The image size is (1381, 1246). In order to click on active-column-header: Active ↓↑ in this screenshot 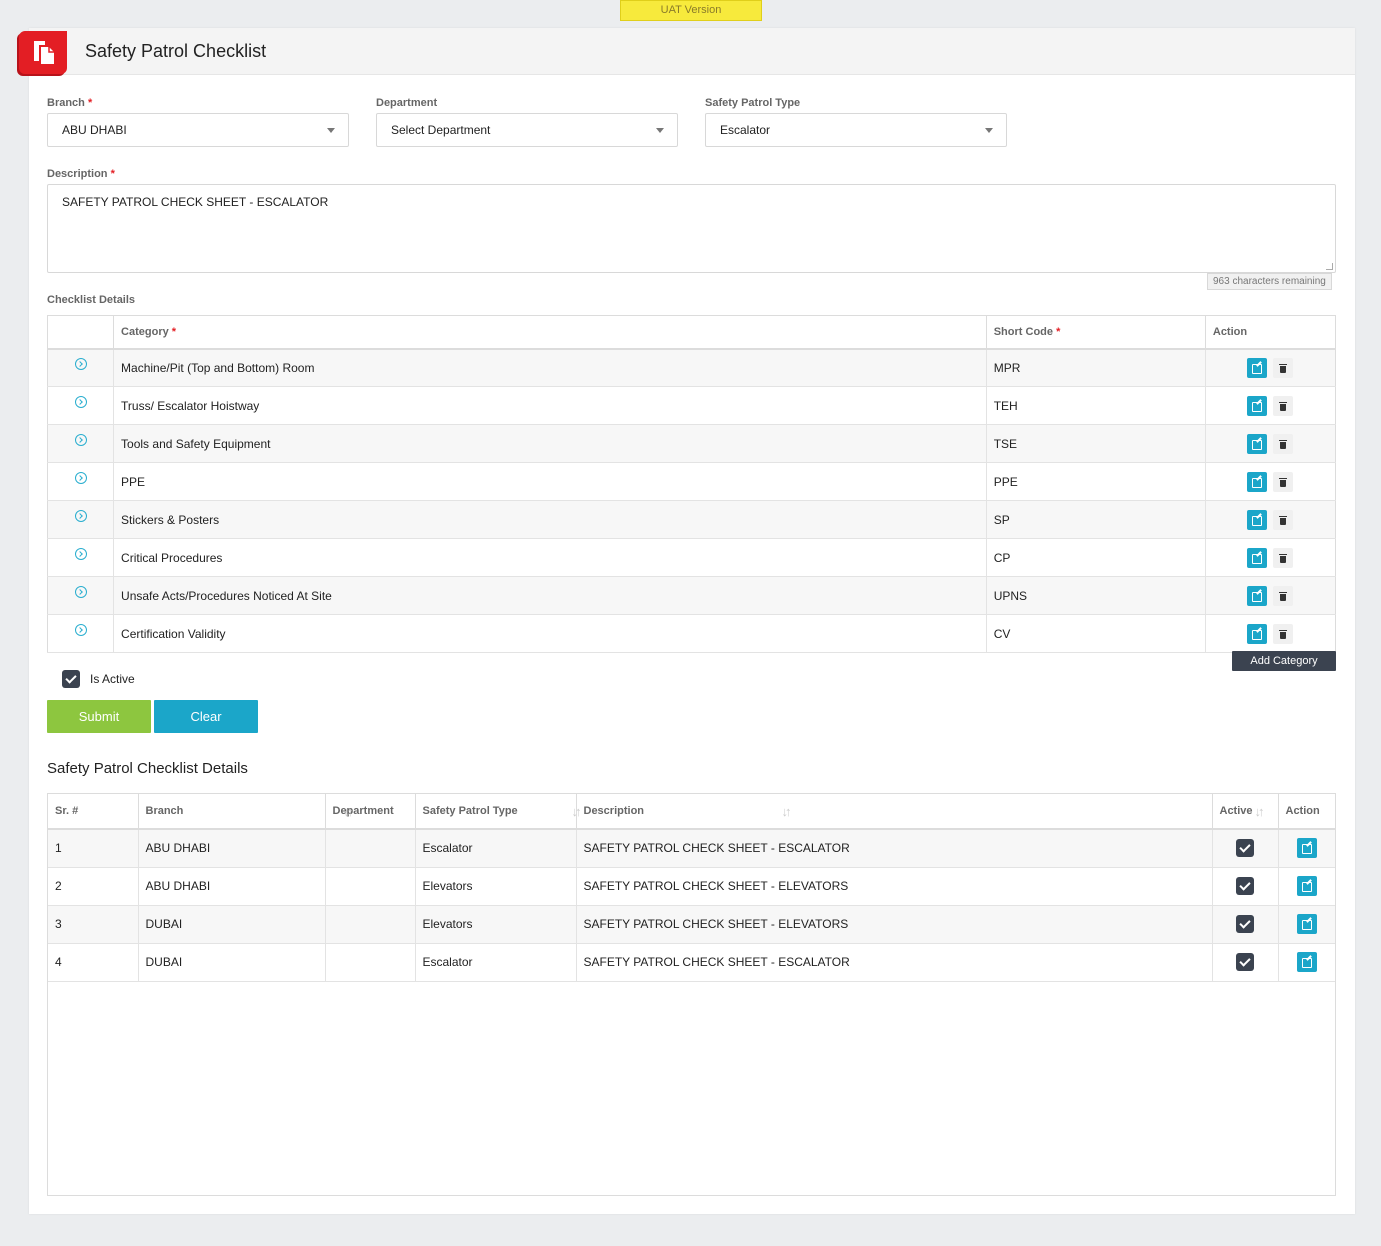, I will do `click(1245, 812)`.